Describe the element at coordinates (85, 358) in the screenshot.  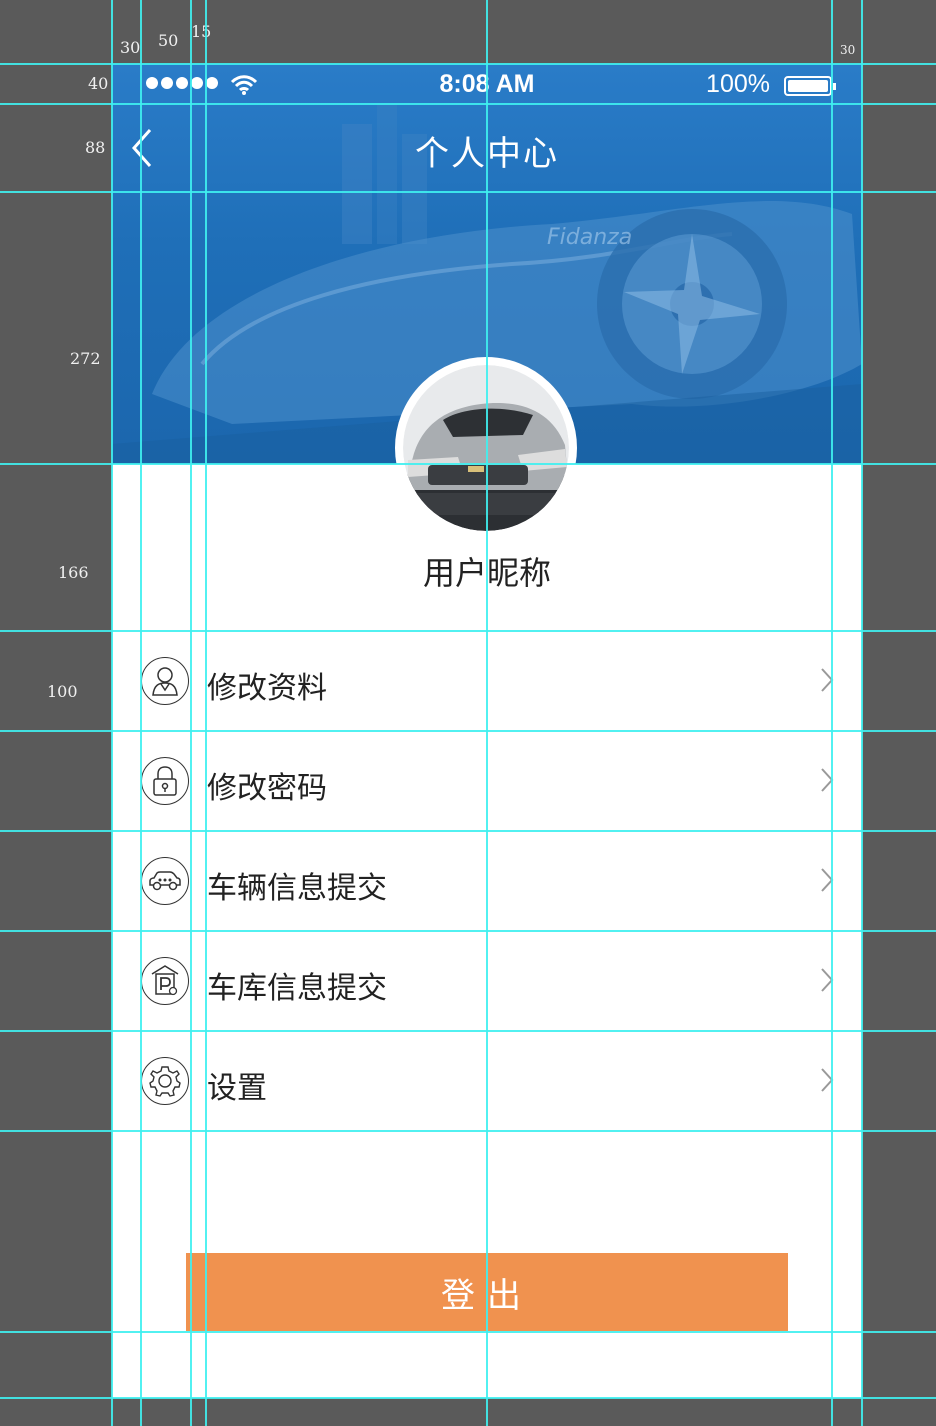
I see `annotation-left-272: 272` at that location.